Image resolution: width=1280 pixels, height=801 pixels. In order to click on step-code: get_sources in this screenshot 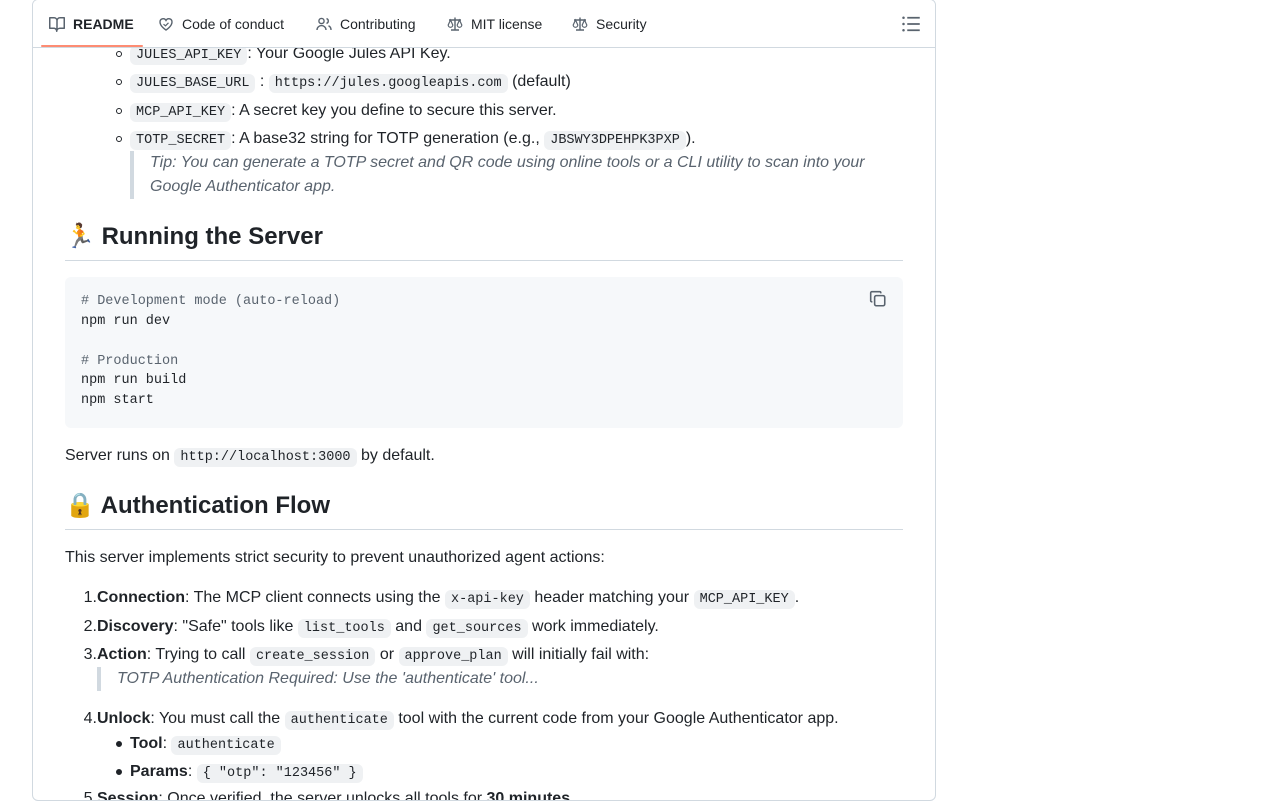, I will do `click(477, 628)`.